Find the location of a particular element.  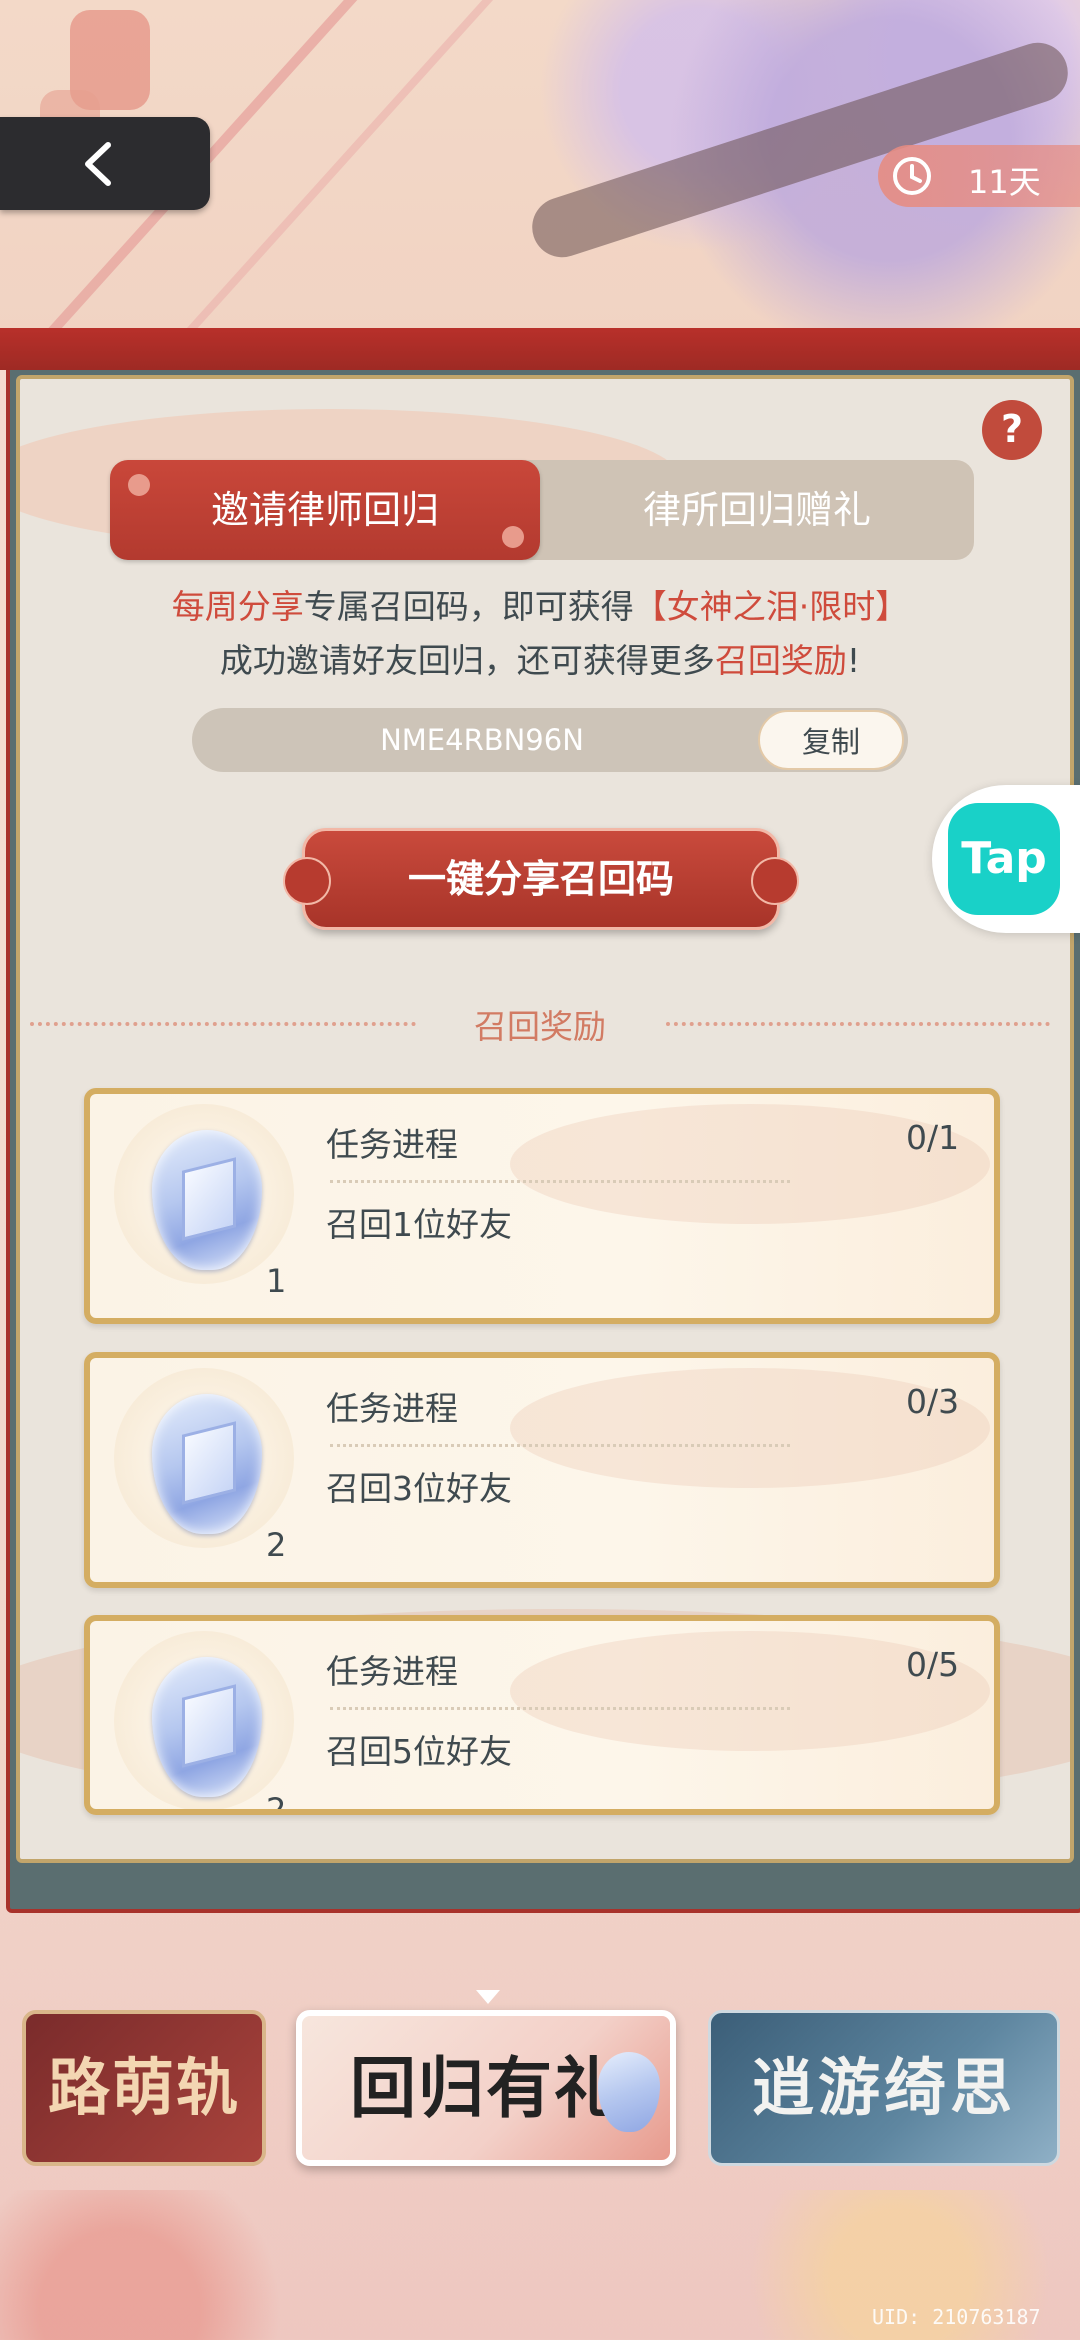

task-progress: 0/1 is located at coordinates (933, 1137).